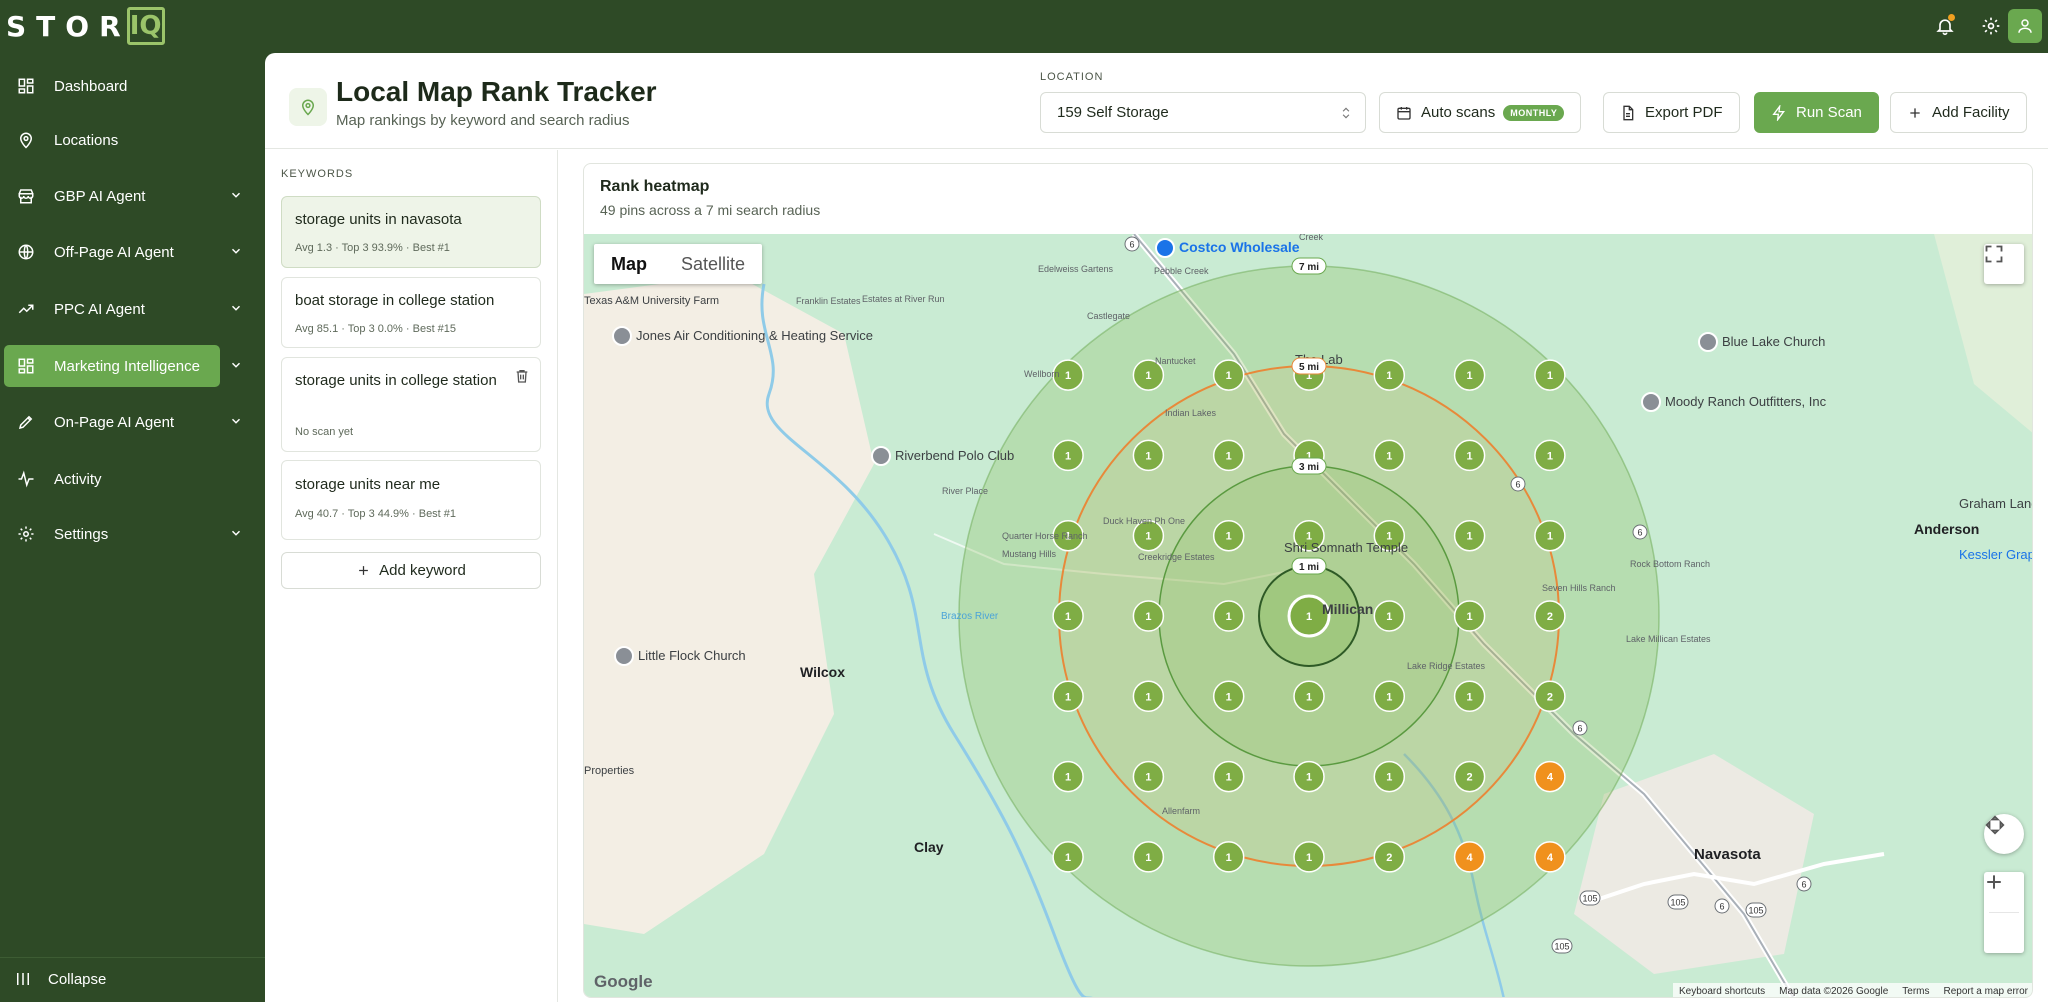 The image size is (2048, 1002). Describe the element at coordinates (522, 378) in the screenshot. I see `trash-icon` at that location.